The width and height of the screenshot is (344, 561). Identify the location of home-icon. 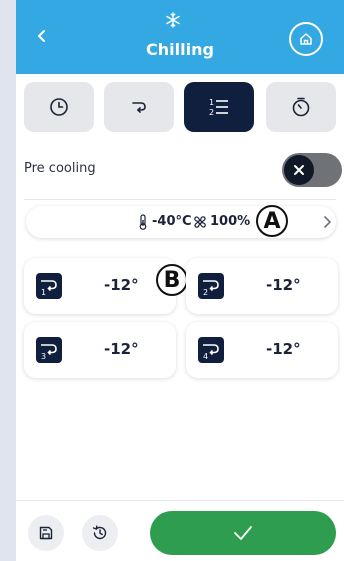
(306, 39).